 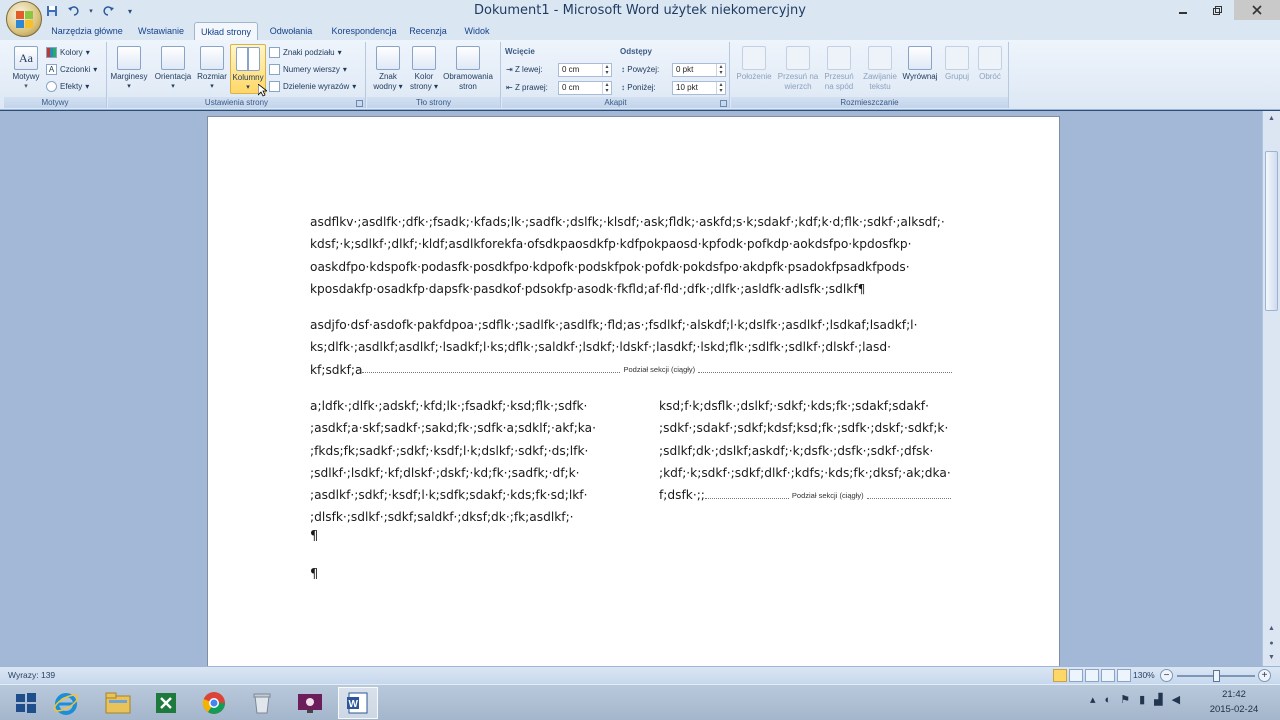 What do you see at coordinates (723, 103) in the screenshot?
I see `paragraph-launcher-icon` at bounding box center [723, 103].